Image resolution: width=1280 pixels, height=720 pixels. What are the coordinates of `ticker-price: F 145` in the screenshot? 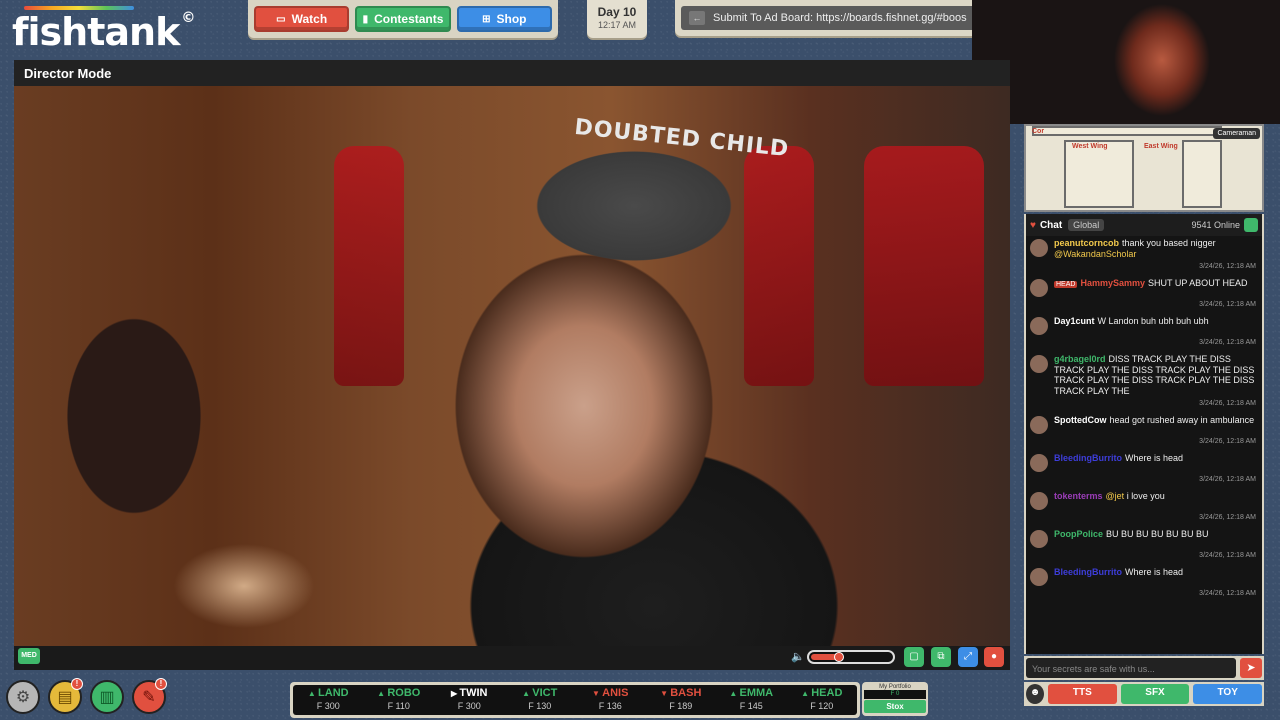 It's located at (751, 706).